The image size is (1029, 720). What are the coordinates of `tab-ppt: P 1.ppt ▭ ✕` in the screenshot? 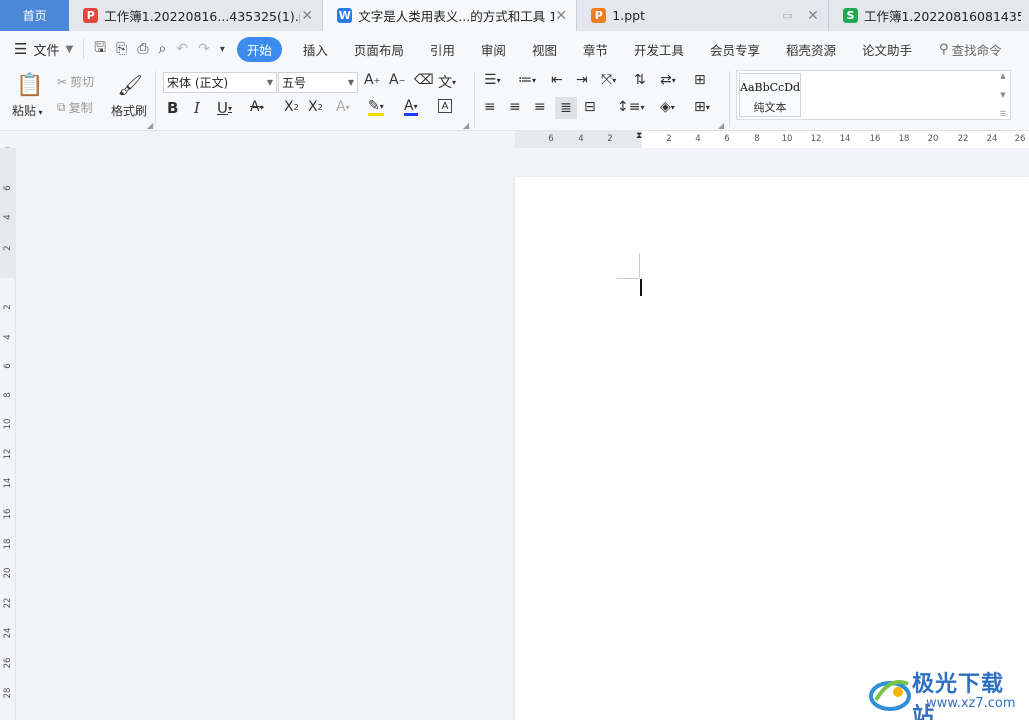 It's located at (703, 15).